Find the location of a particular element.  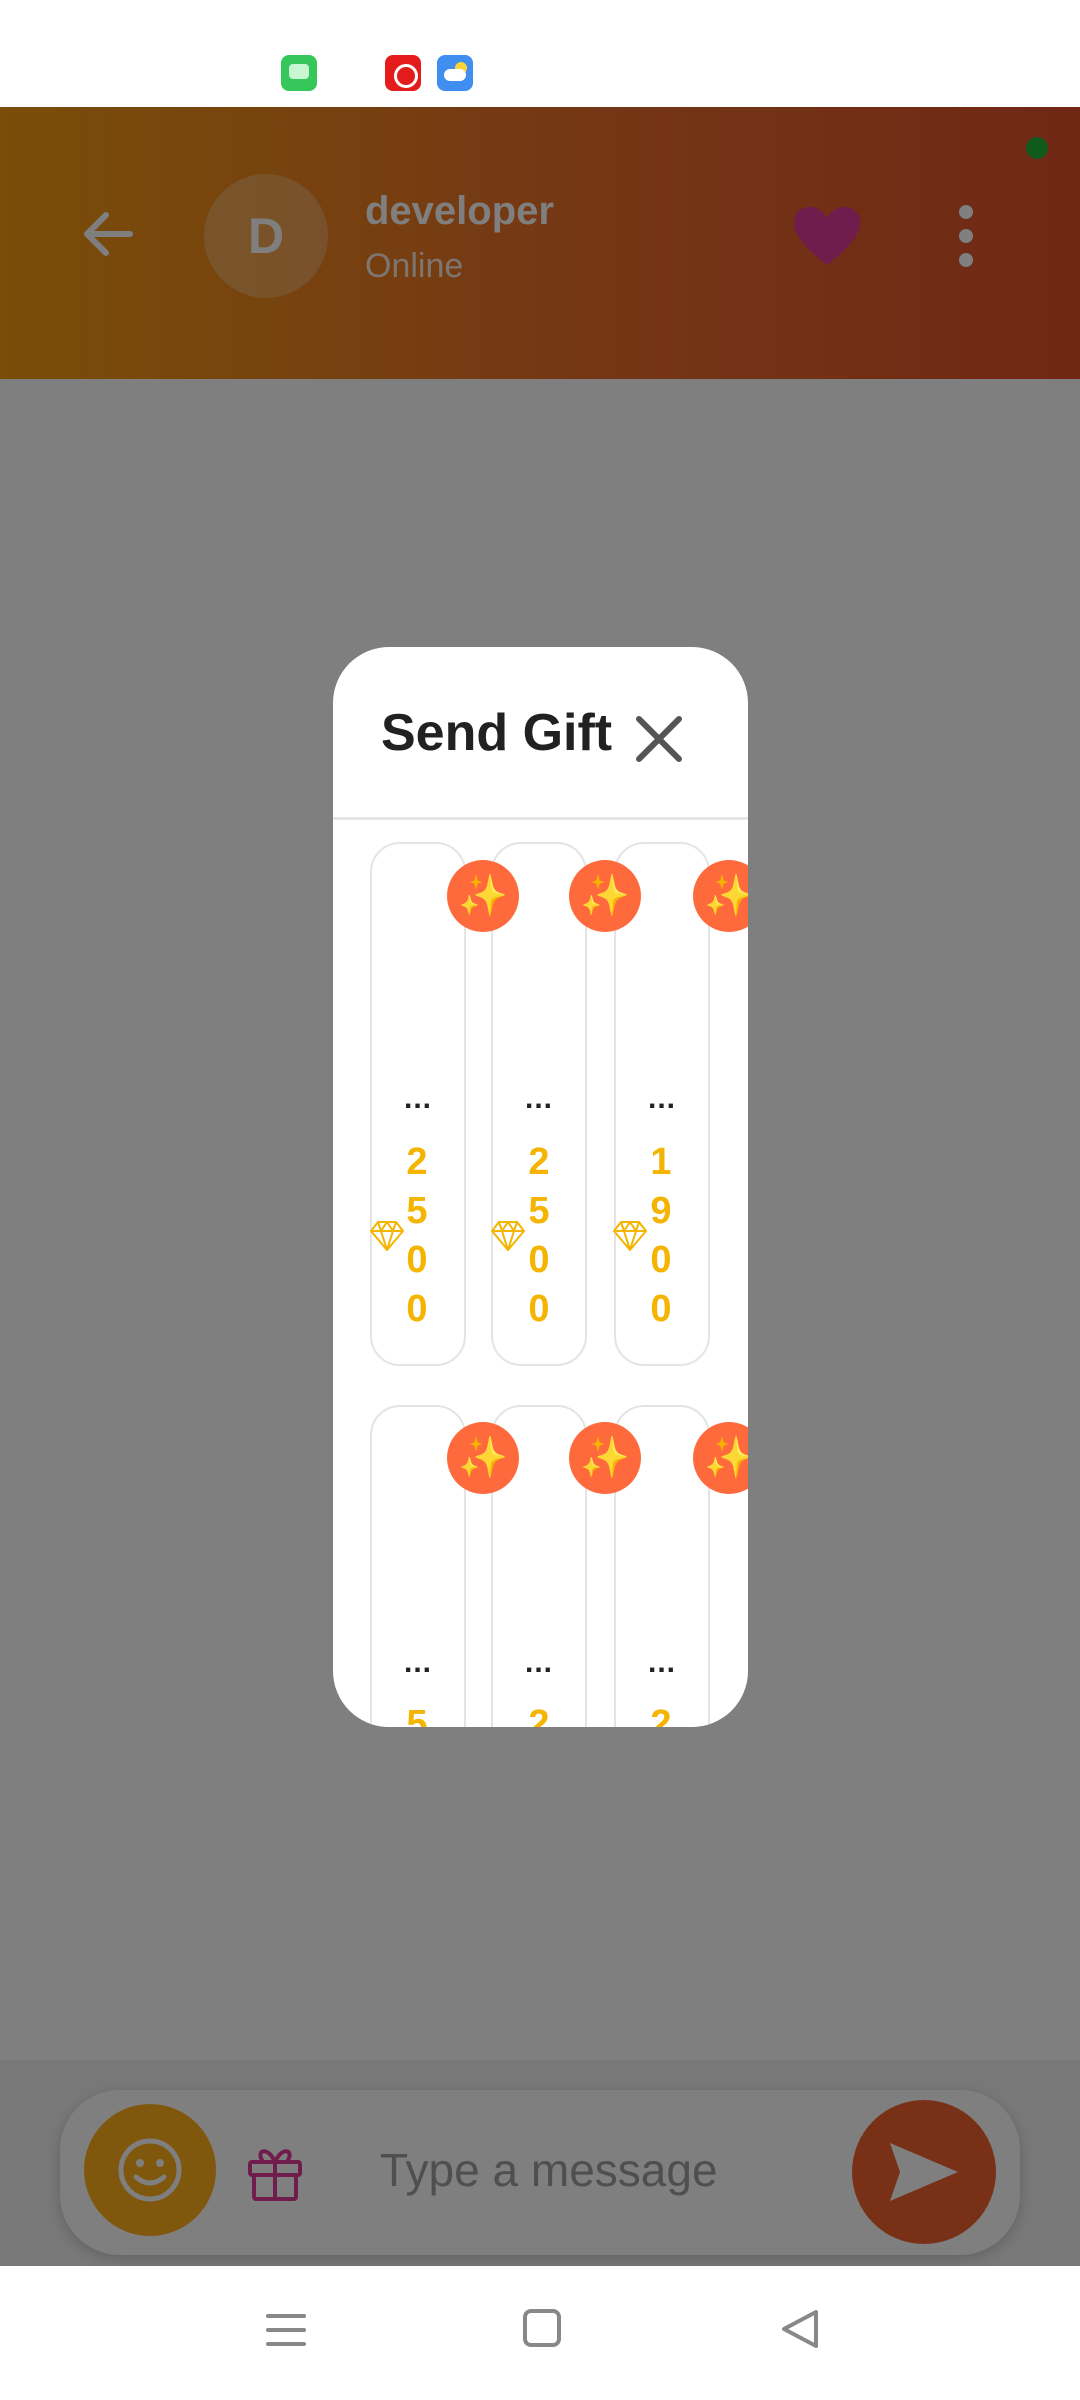

recents-icon is located at coordinates (286, 2330).